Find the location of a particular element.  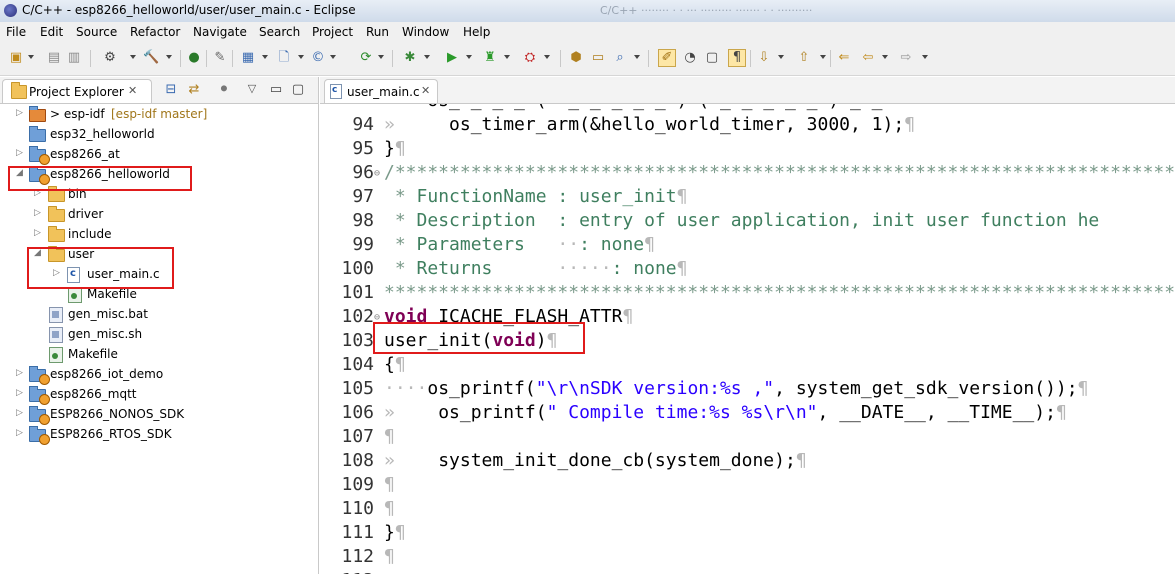

debug-run-icon: ✱ is located at coordinates (410, 58).